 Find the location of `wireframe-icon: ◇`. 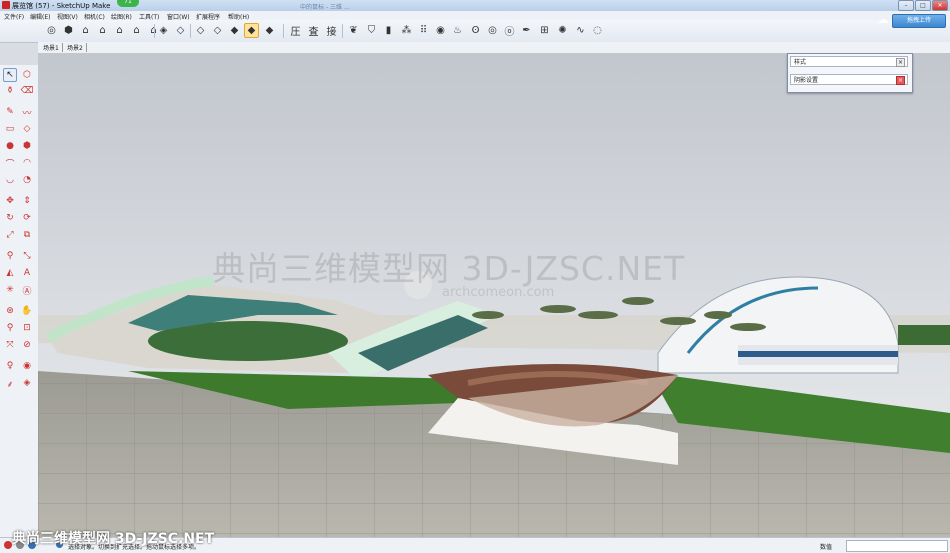

wireframe-icon: ◇ is located at coordinates (200, 30).